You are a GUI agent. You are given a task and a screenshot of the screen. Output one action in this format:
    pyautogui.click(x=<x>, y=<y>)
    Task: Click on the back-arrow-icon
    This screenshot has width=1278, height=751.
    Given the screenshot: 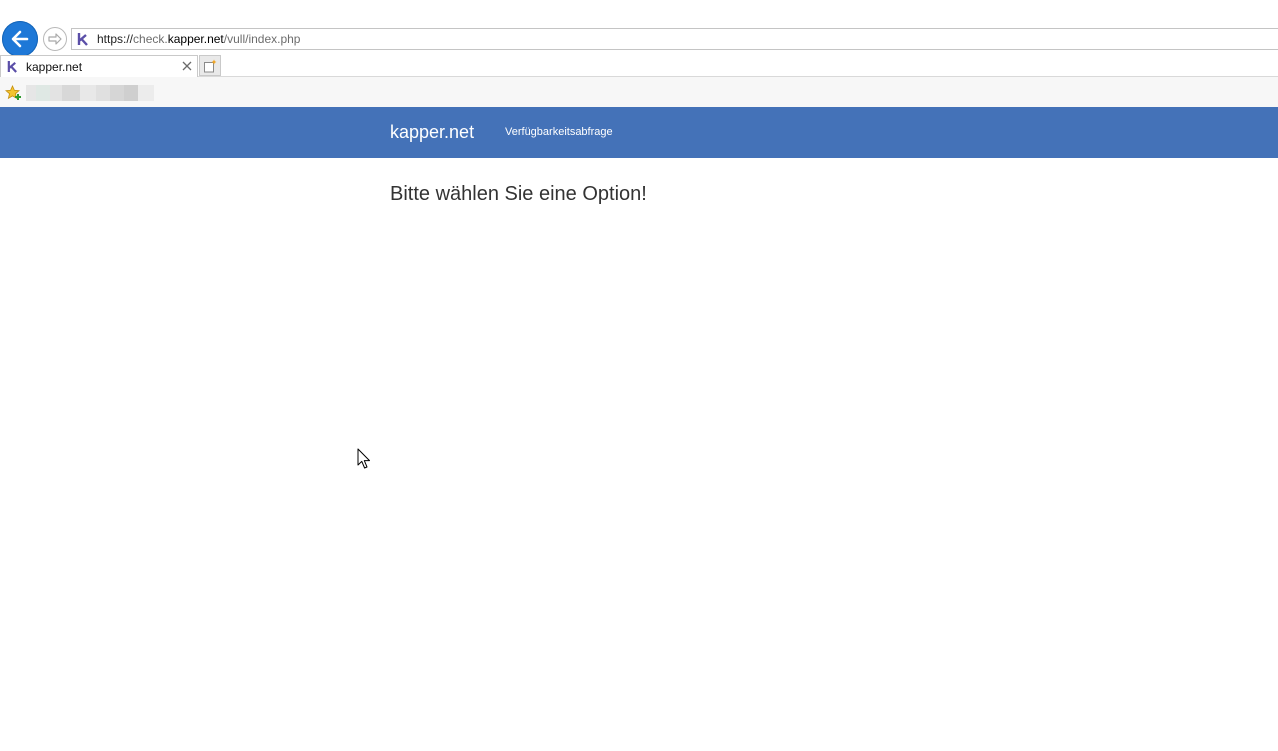 What is the action you would take?
    pyautogui.click(x=20, y=39)
    